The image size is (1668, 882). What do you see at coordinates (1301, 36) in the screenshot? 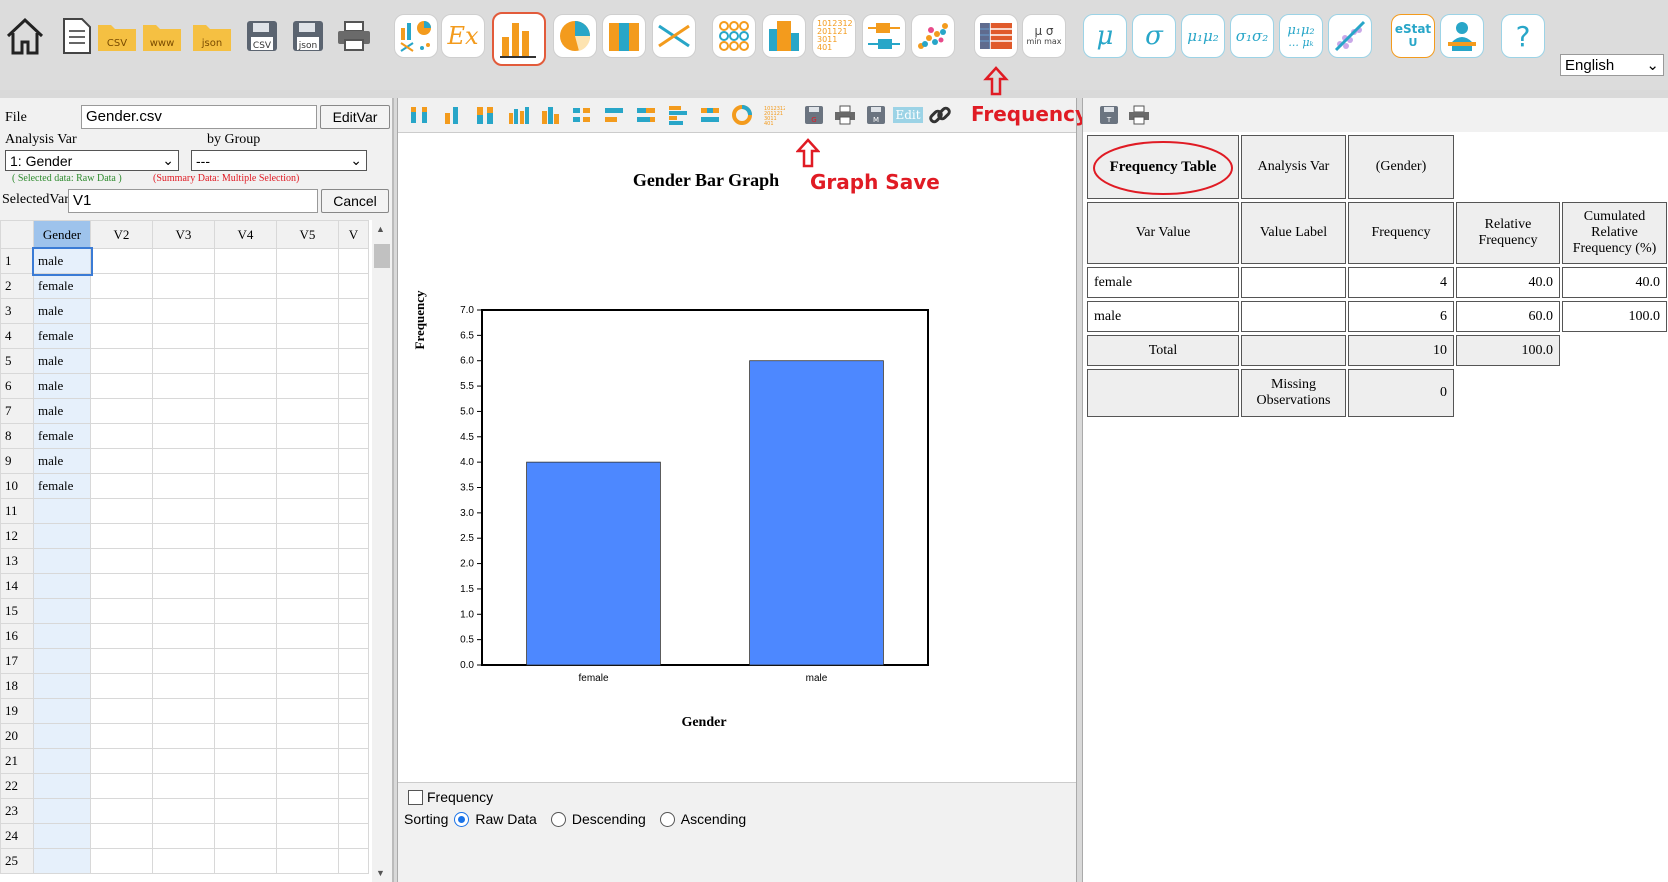
I see `anova-icon: μ₁μ₂ ... μₖ` at bounding box center [1301, 36].